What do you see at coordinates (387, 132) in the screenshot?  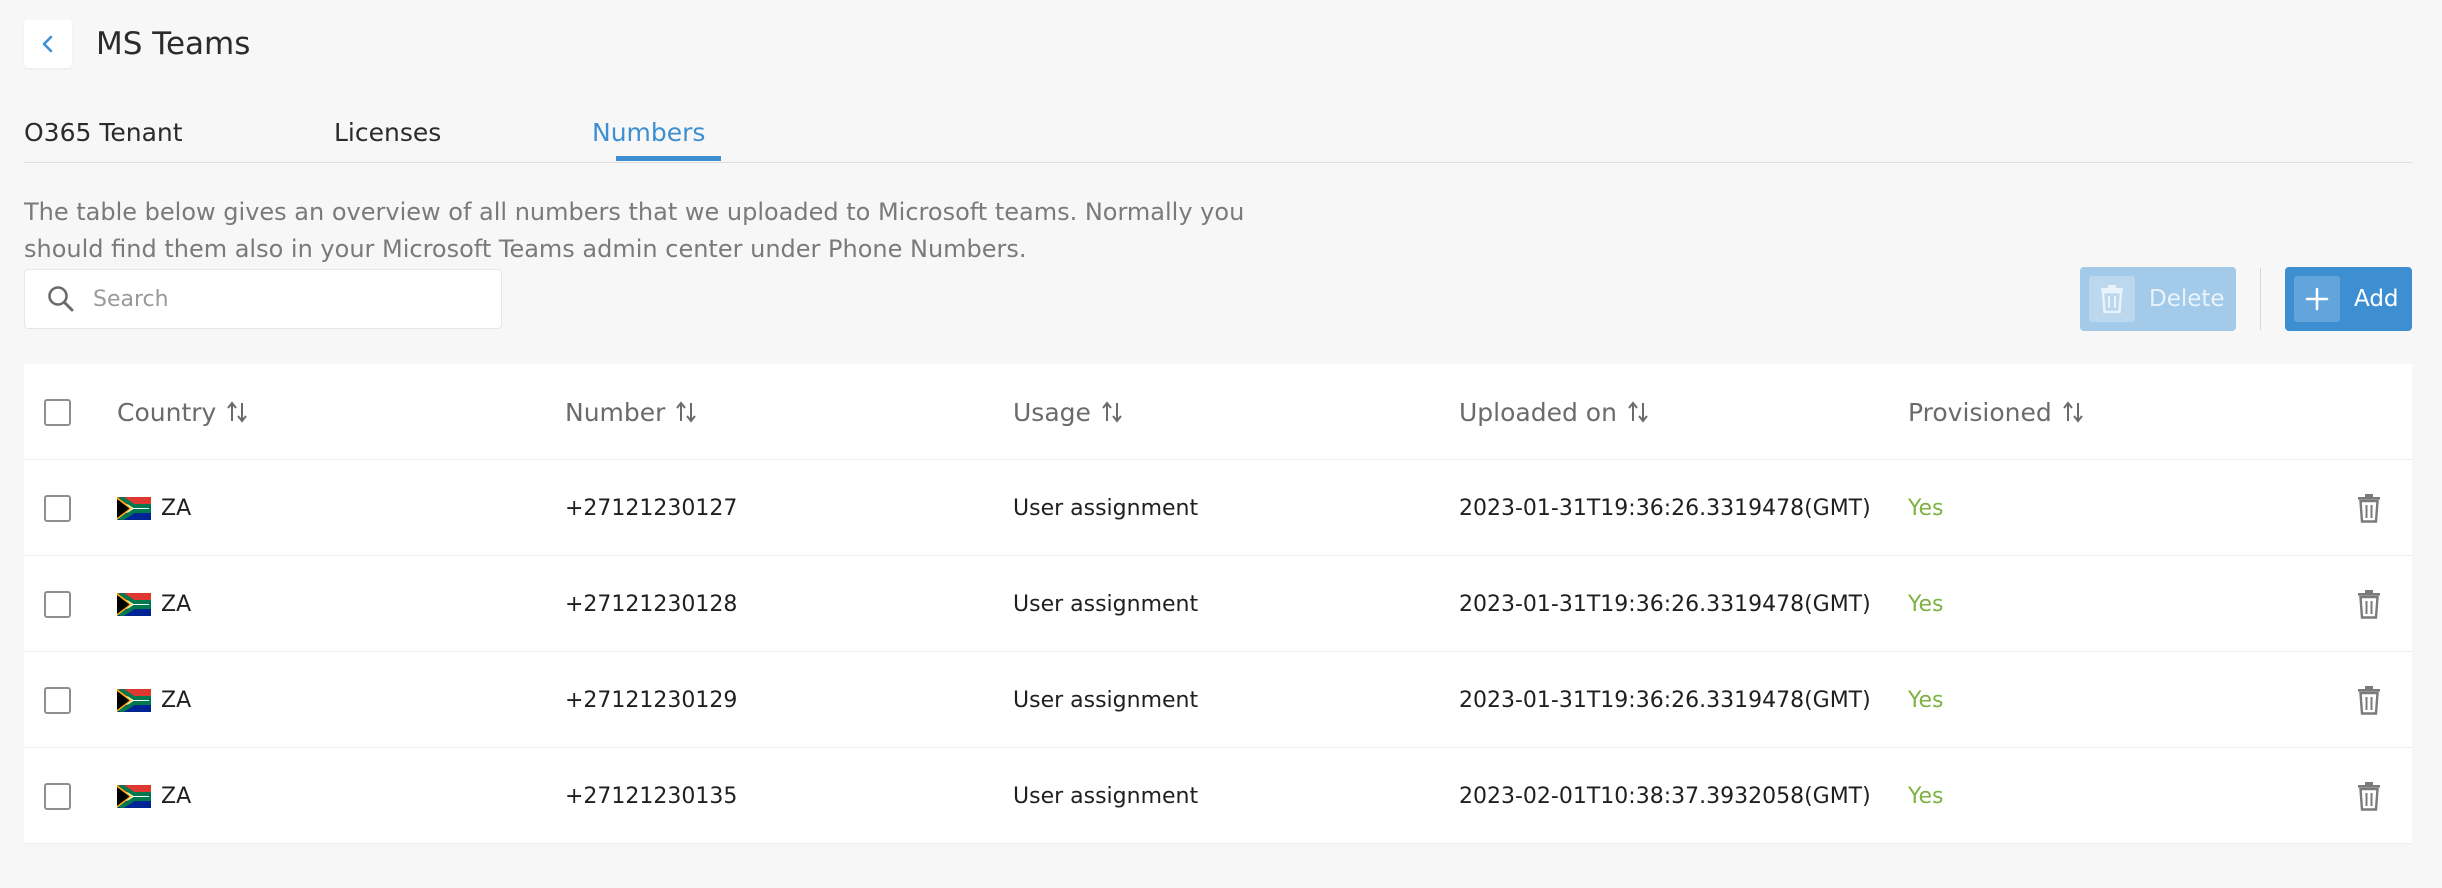 I see `tab-licenses: Licenses` at bounding box center [387, 132].